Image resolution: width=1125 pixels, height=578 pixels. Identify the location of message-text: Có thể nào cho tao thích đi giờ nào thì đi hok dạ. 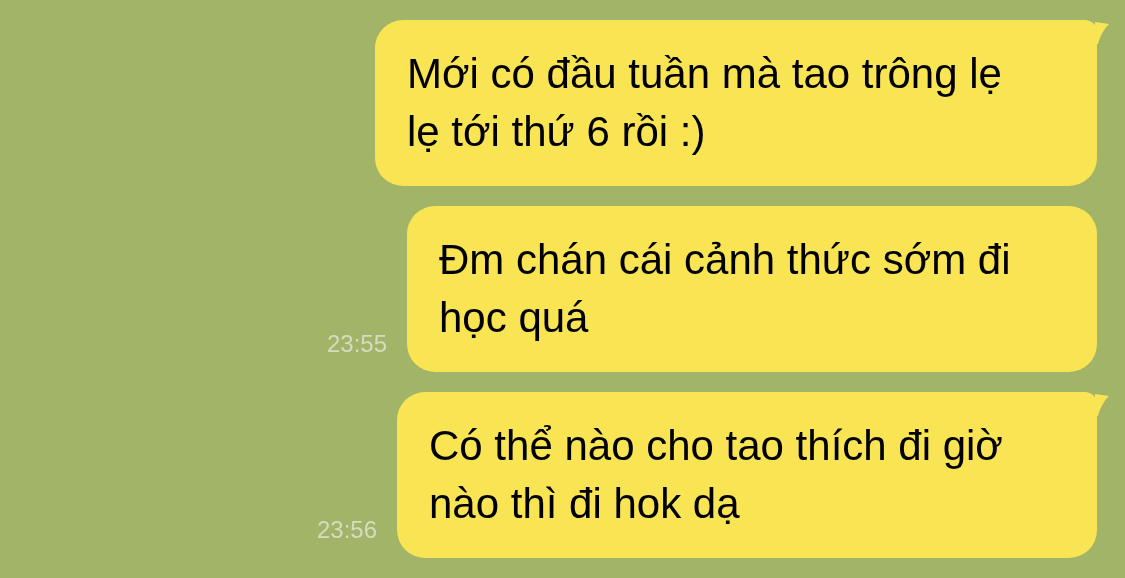
(716, 475).